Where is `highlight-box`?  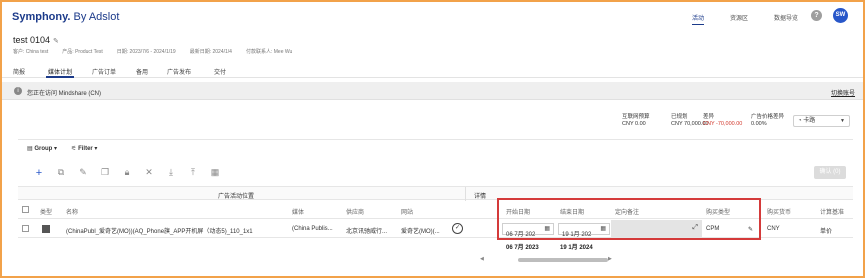
highlight-box is located at coordinates (629, 219).